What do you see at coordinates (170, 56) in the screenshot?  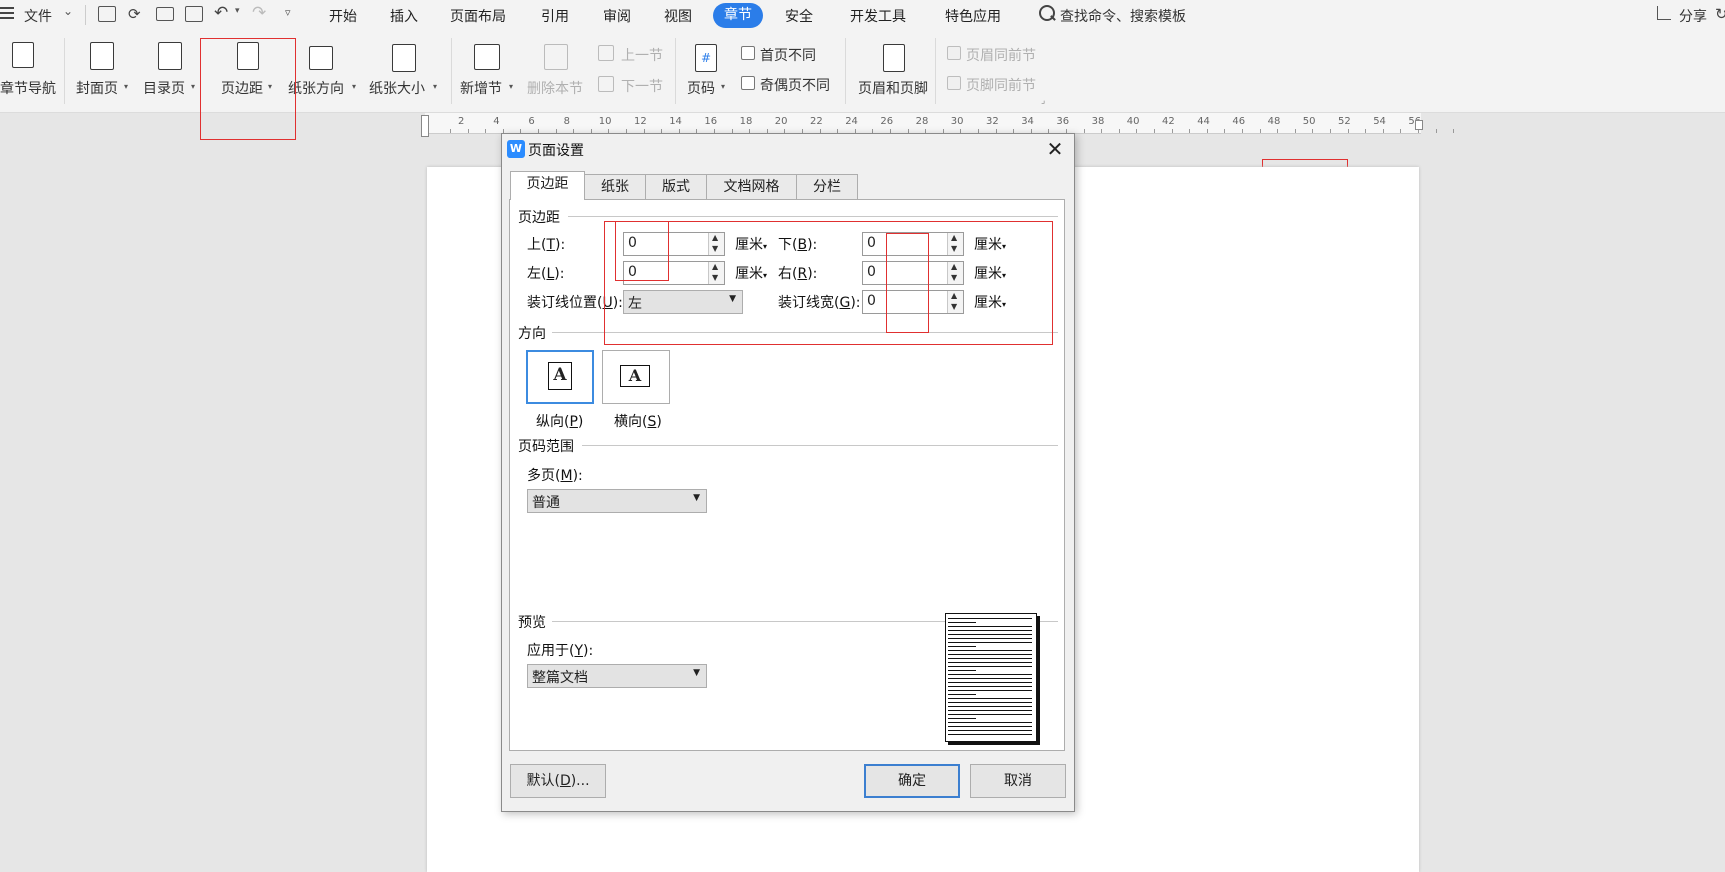 I see `toc-page-icon` at bounding box center [170, 56].